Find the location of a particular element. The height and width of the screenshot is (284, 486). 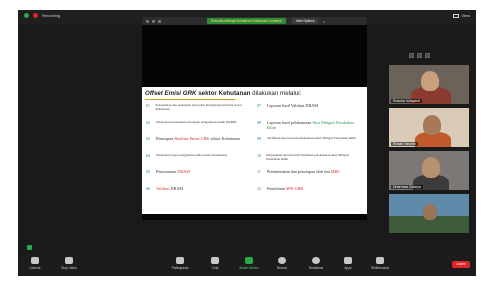

item-text: Laporan hasil Validasi DRAM is located at coordinates (292, 105).